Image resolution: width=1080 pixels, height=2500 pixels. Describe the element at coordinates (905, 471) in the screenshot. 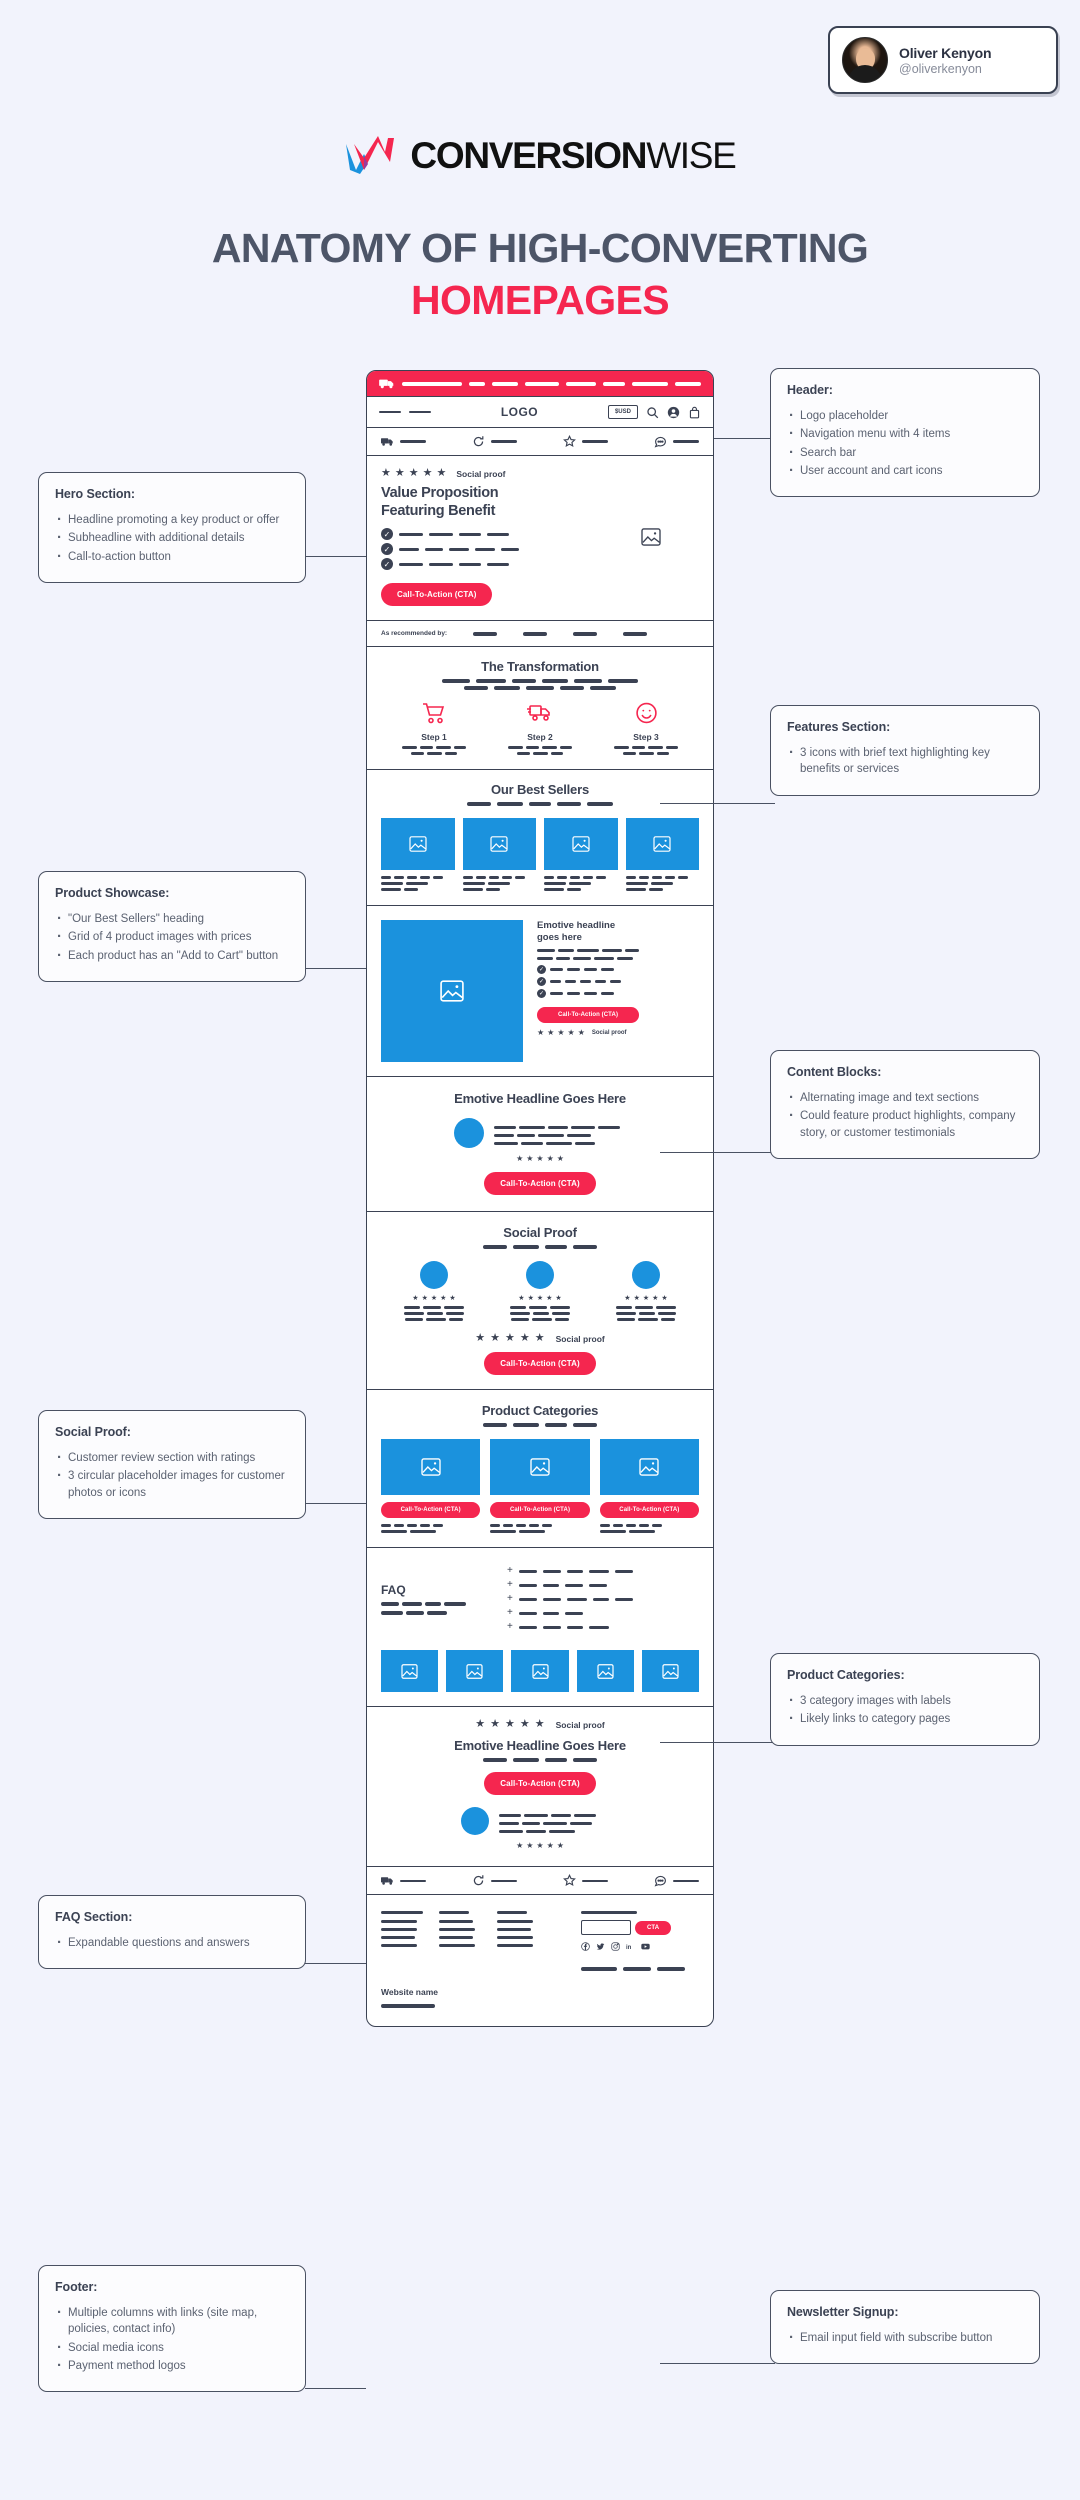

I see `callout-item: User account and cart icons` at that location.